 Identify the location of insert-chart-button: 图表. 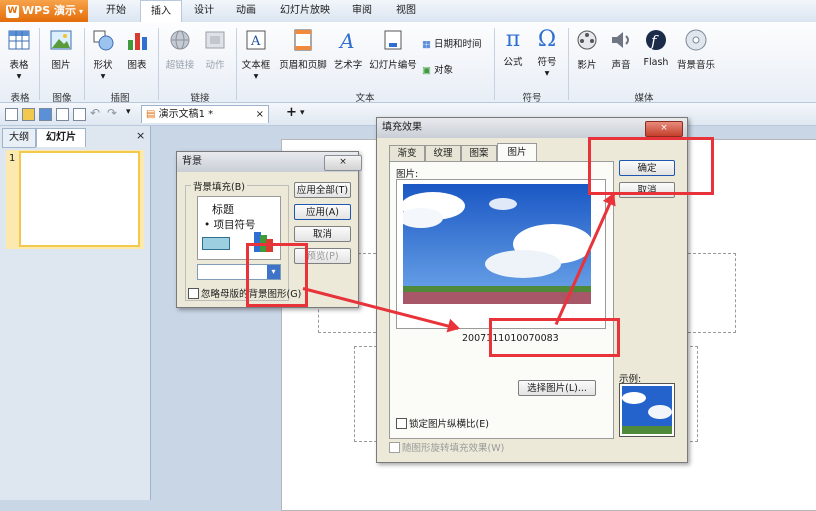
(137, 49).